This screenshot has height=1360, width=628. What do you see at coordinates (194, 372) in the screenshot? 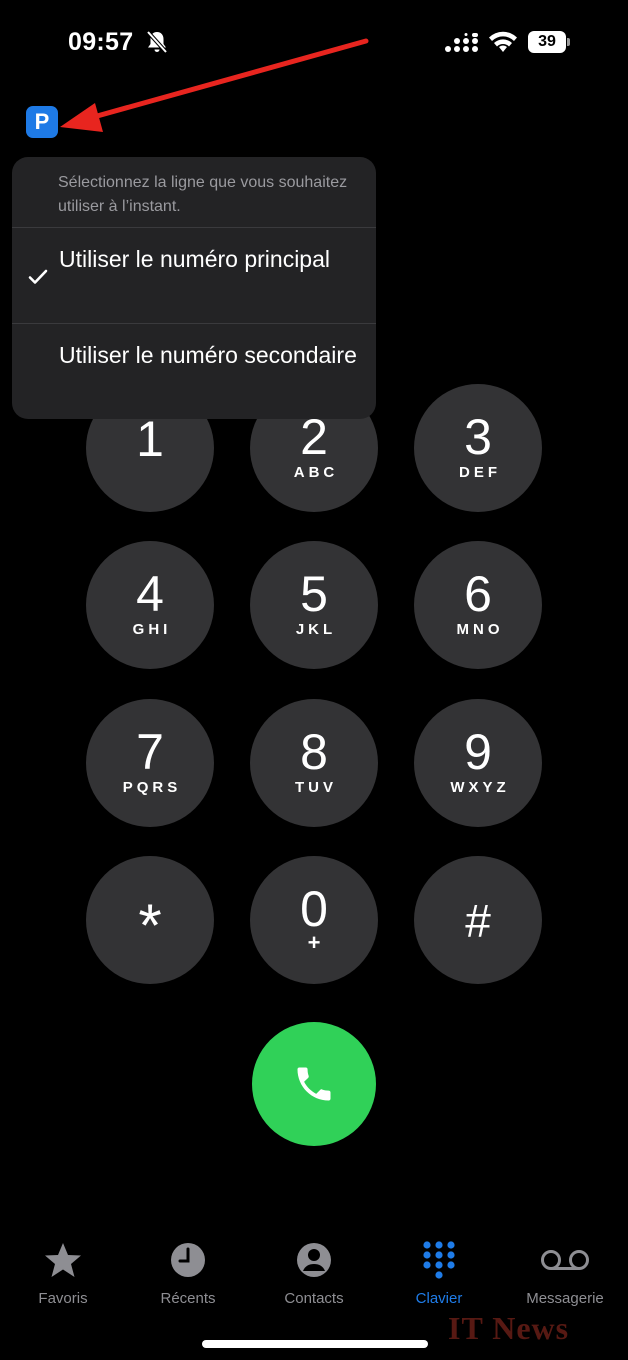
I see `menu-option-secondary-line: Utiliser le numéro secondaire` at bounding box center [194, 372].